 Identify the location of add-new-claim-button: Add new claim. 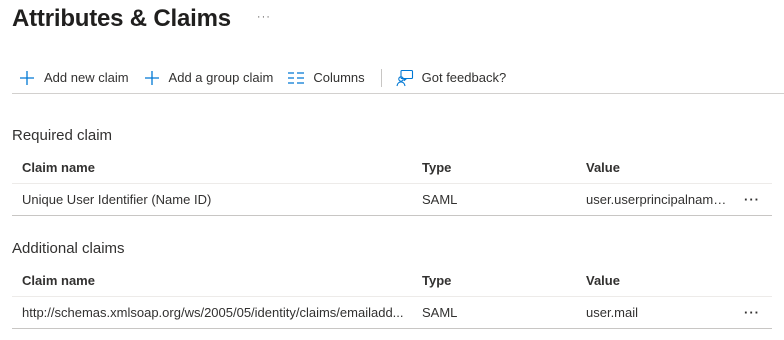
(74, 78).